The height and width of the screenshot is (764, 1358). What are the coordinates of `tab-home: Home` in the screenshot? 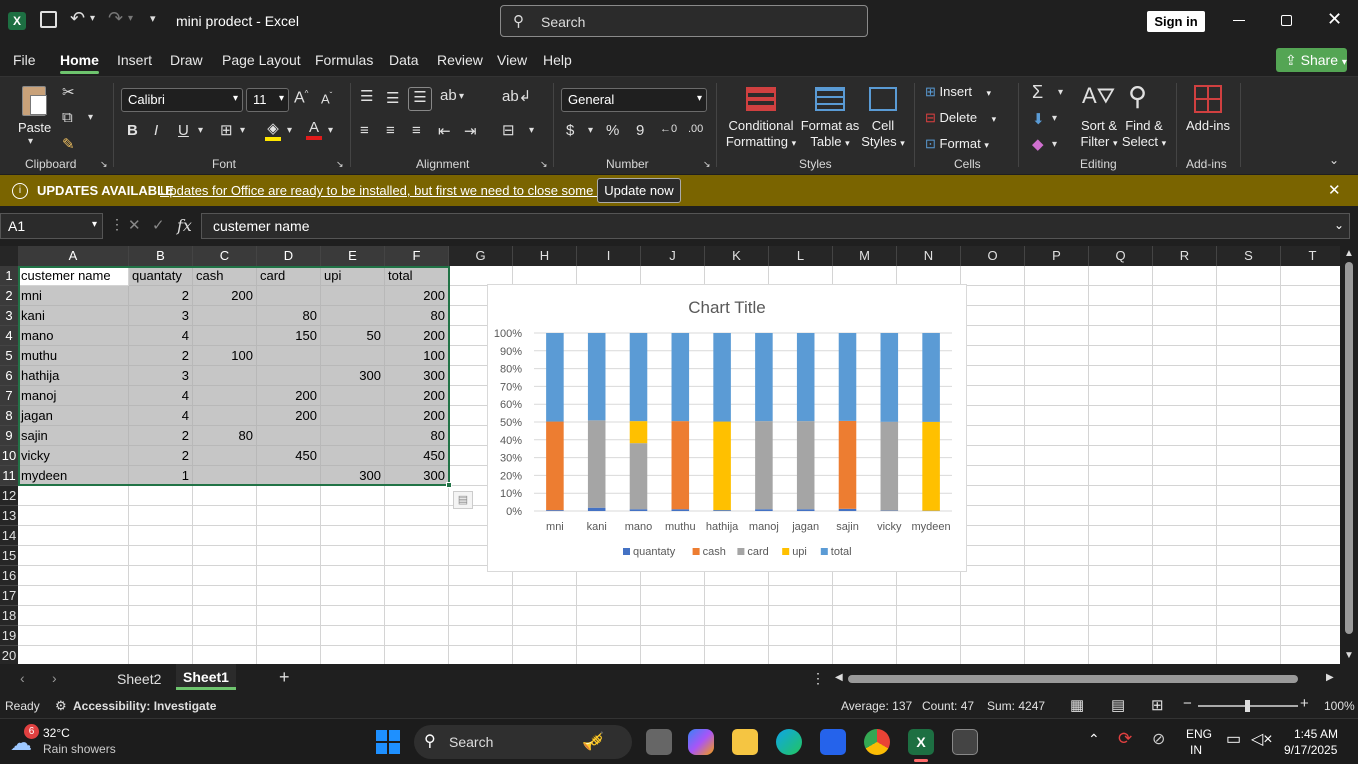 It's located at (79, 63).